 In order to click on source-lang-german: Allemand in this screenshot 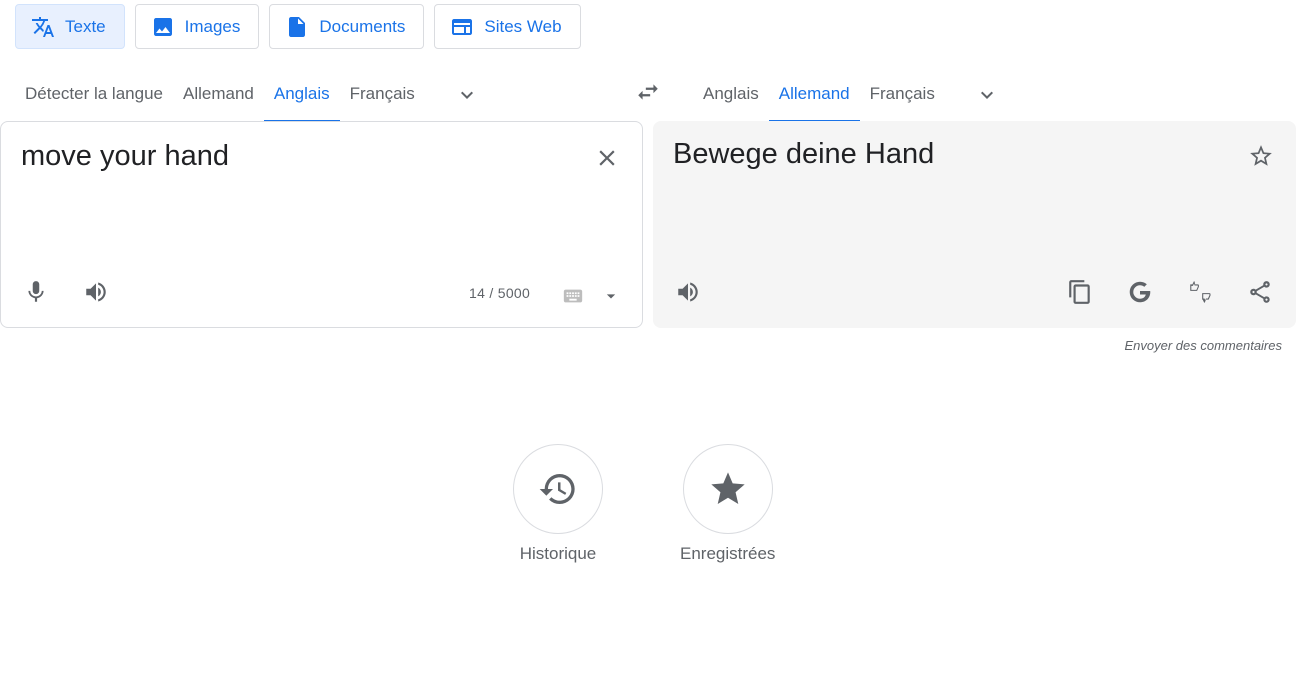, I will do `click(218, 95)`.